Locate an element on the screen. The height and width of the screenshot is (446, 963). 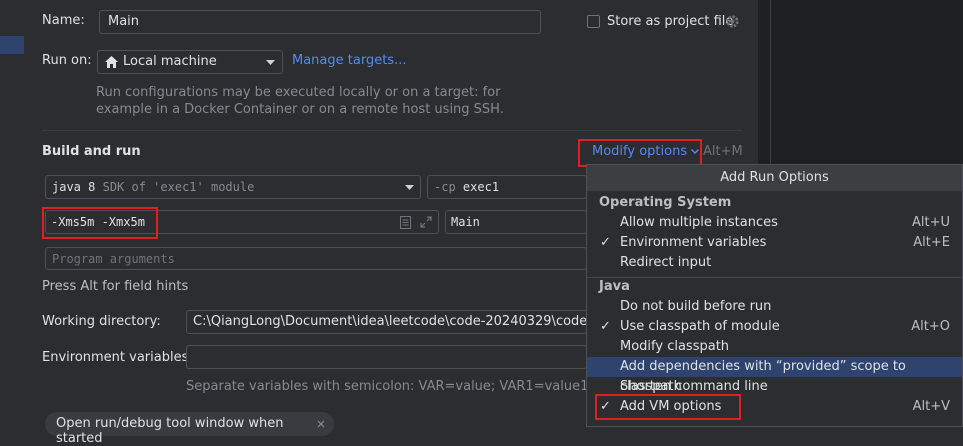
menu-item-shortcut: Alt+V is located at coordinates (931, 406).